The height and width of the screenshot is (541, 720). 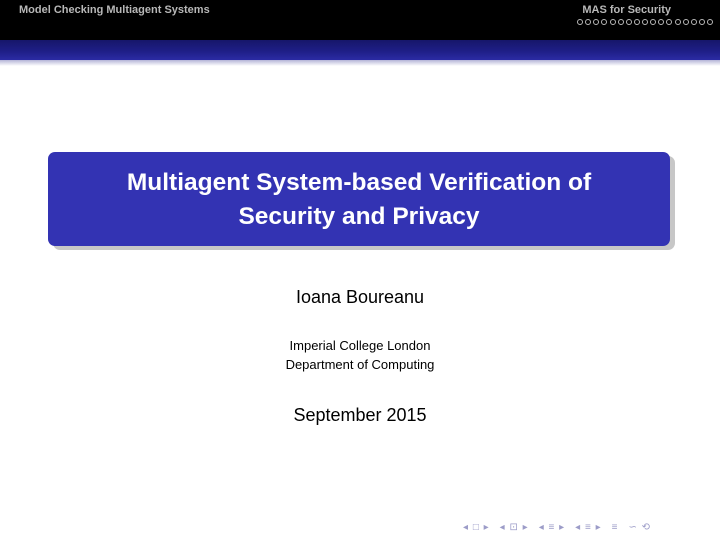 What do you see at coordinates (360, 63) in the screenshot?
I see `band-shadow` at bounding box center [360, 63].